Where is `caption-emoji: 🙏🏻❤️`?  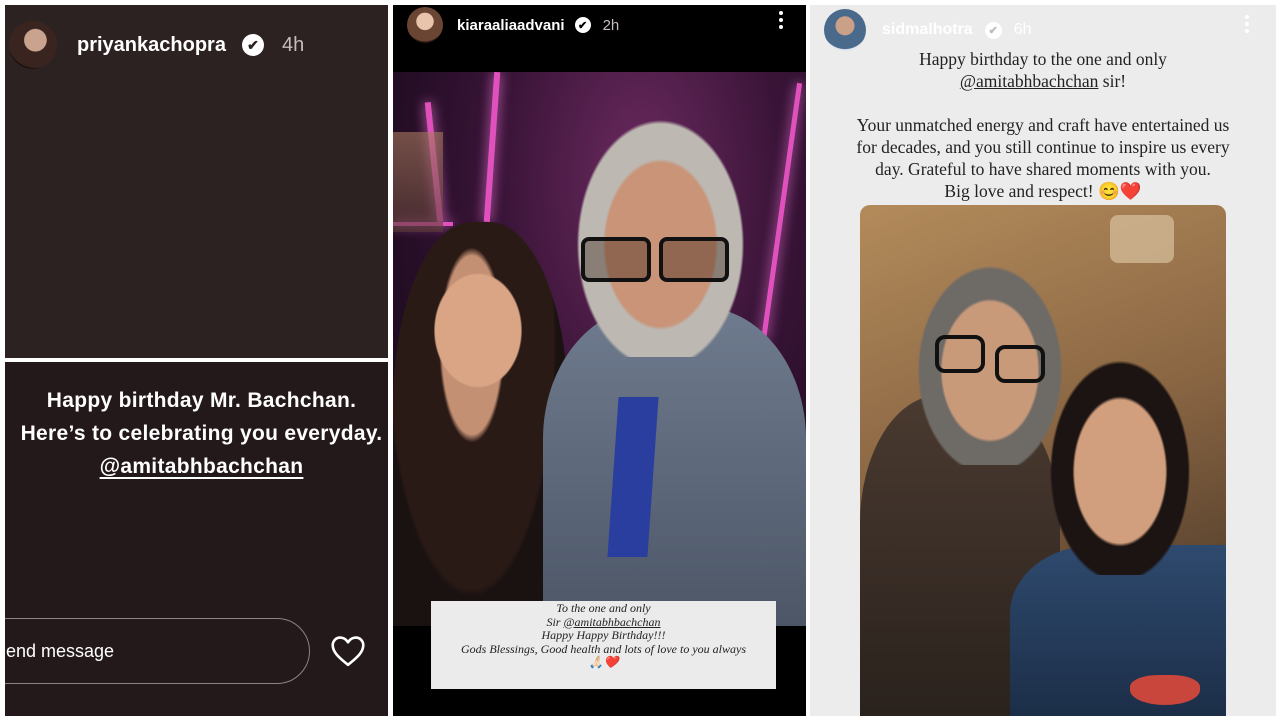 caption-emoji: 🙏🏻❤️ is located at coordinates (603, 662).